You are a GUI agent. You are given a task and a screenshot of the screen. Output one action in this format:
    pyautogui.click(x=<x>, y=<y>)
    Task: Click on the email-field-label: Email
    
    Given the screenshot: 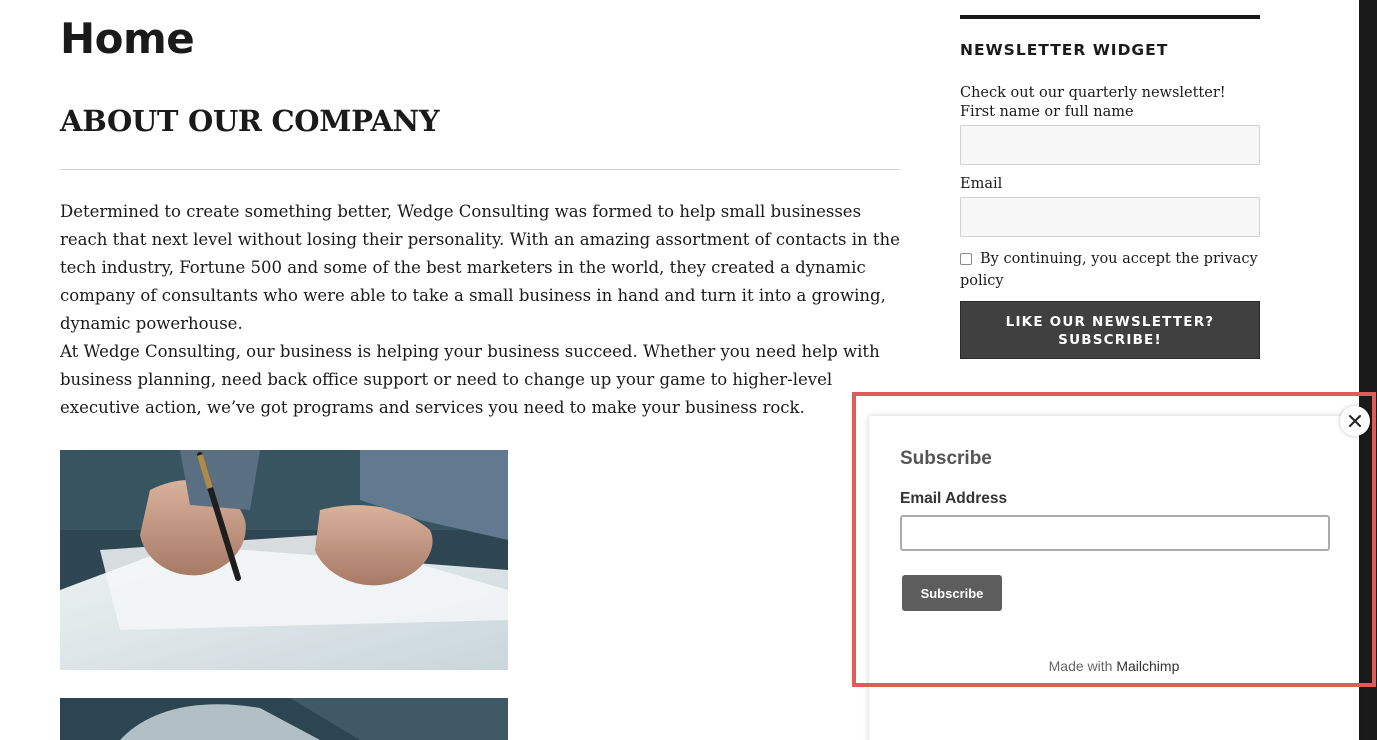 What is the action you would take?
    pyautogui.click(x=981, y=184)
    